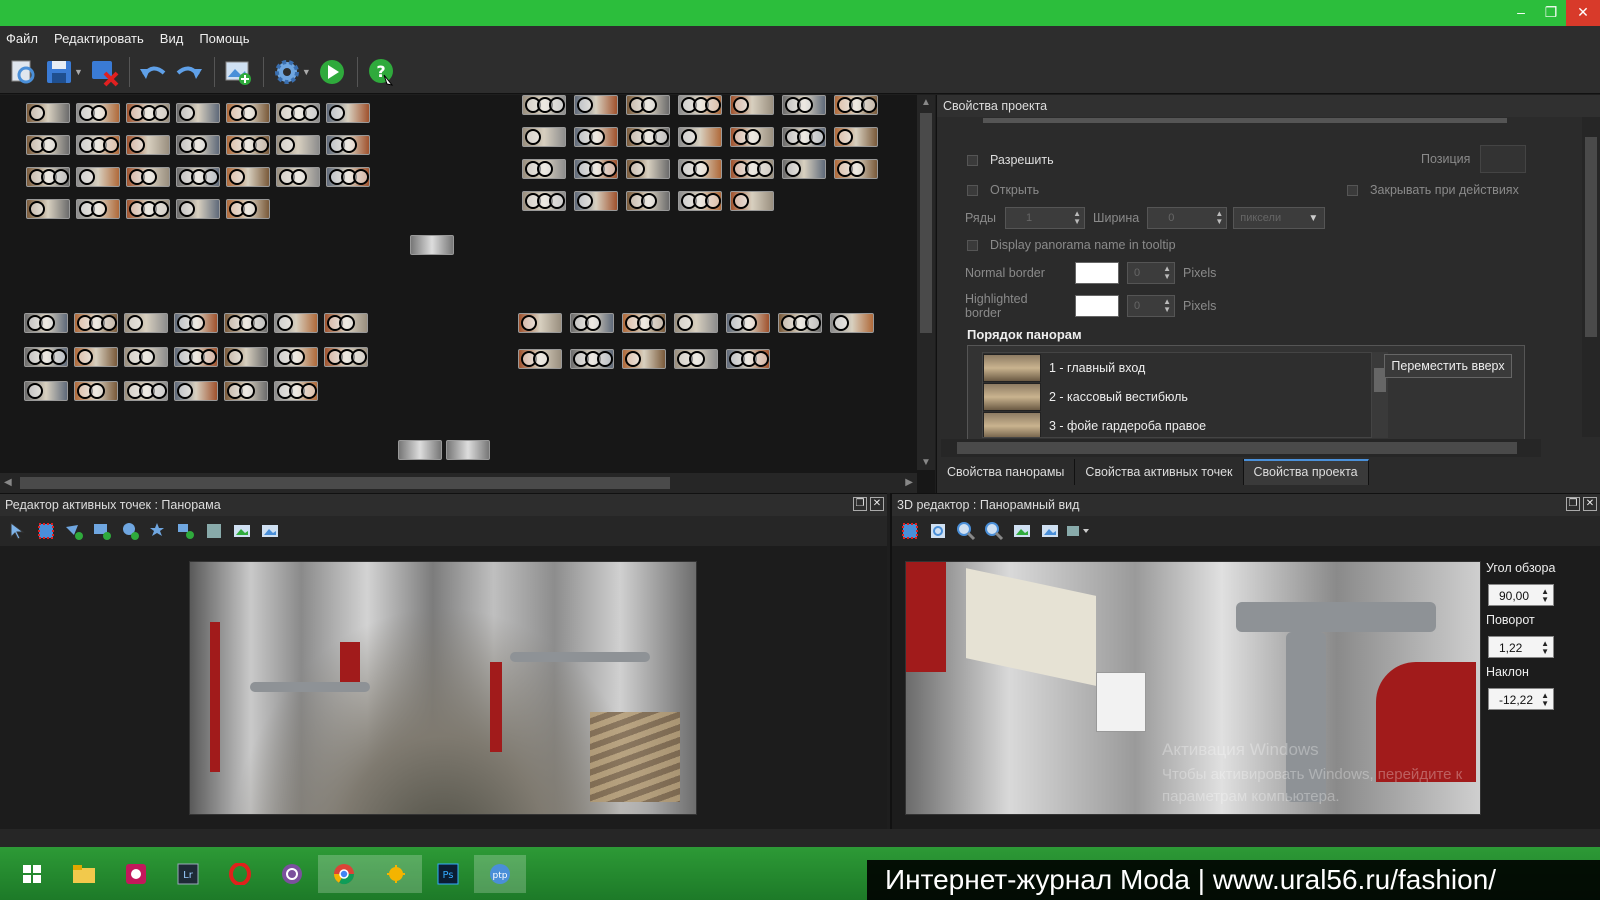 The width and height of the screenshot is (1600, 900). Describe the element at coordinates (136, 874) in the screenshot. I see `camera-app-icon` at that location.